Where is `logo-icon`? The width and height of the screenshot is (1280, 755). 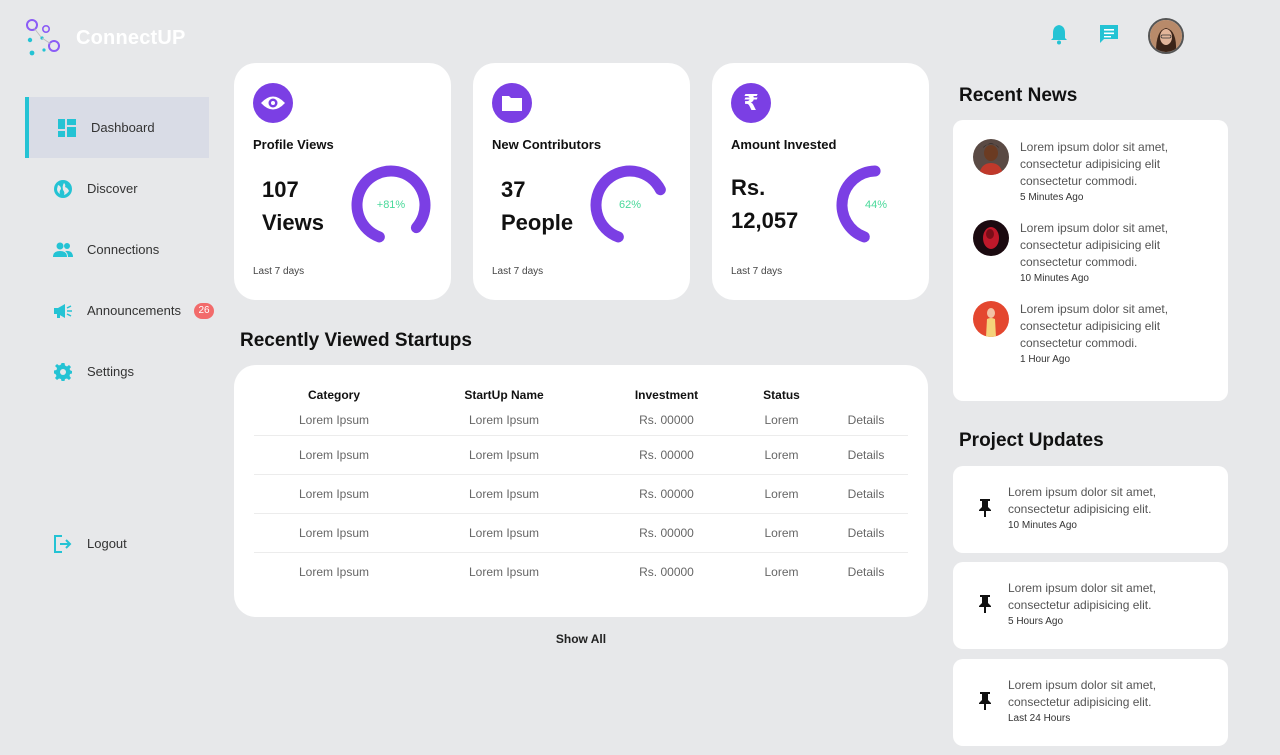 logo-icon is located at coordinates (43, 37).